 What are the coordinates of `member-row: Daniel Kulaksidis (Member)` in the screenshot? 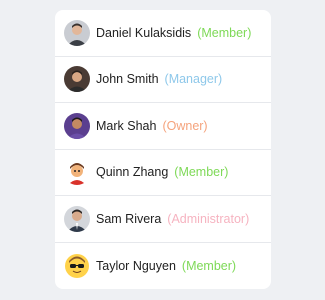 It's located at (163, 33).